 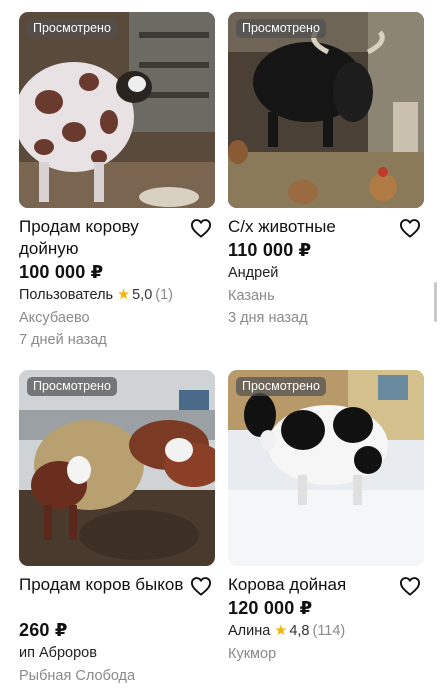 I want to click on listing-date: 7 дней назад, so click(x=63, y=340).